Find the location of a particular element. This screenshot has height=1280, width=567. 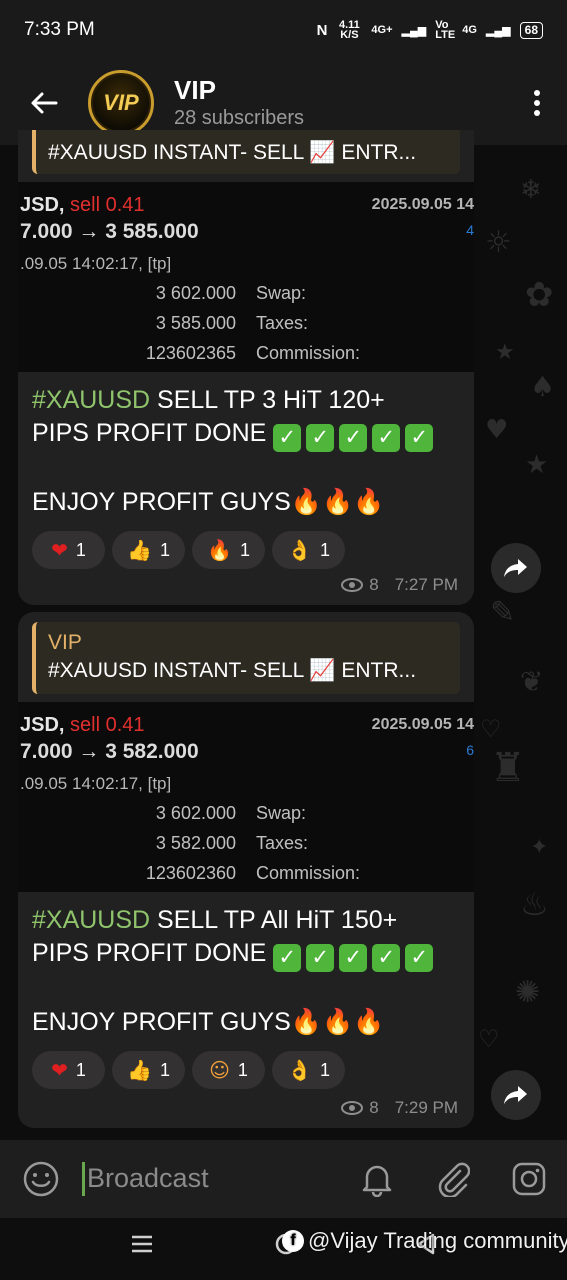

smiley-icon is located at coordinates (41, 1179).